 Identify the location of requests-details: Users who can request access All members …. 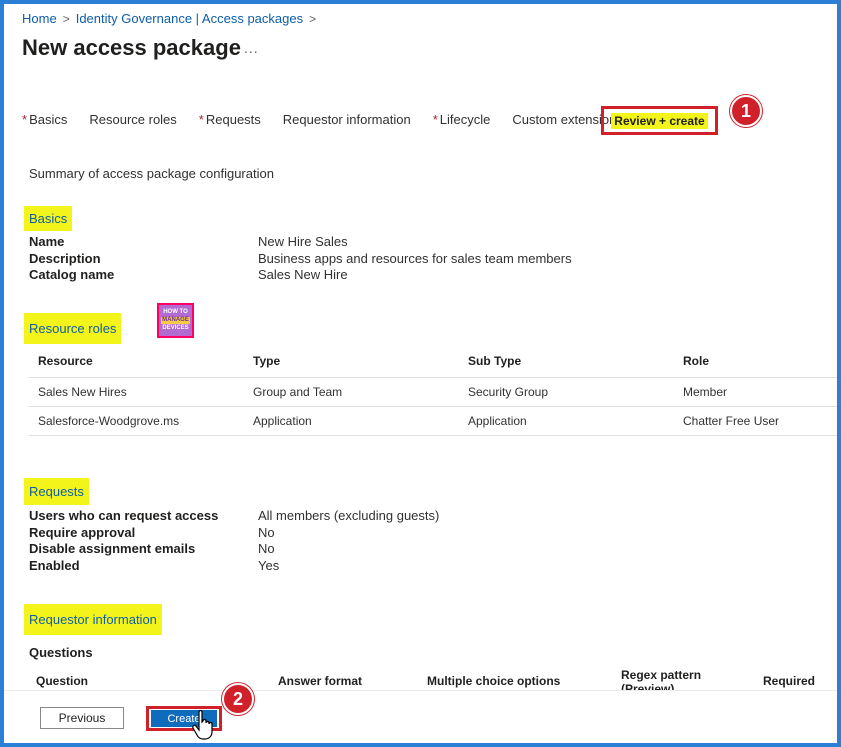
(234, 541).